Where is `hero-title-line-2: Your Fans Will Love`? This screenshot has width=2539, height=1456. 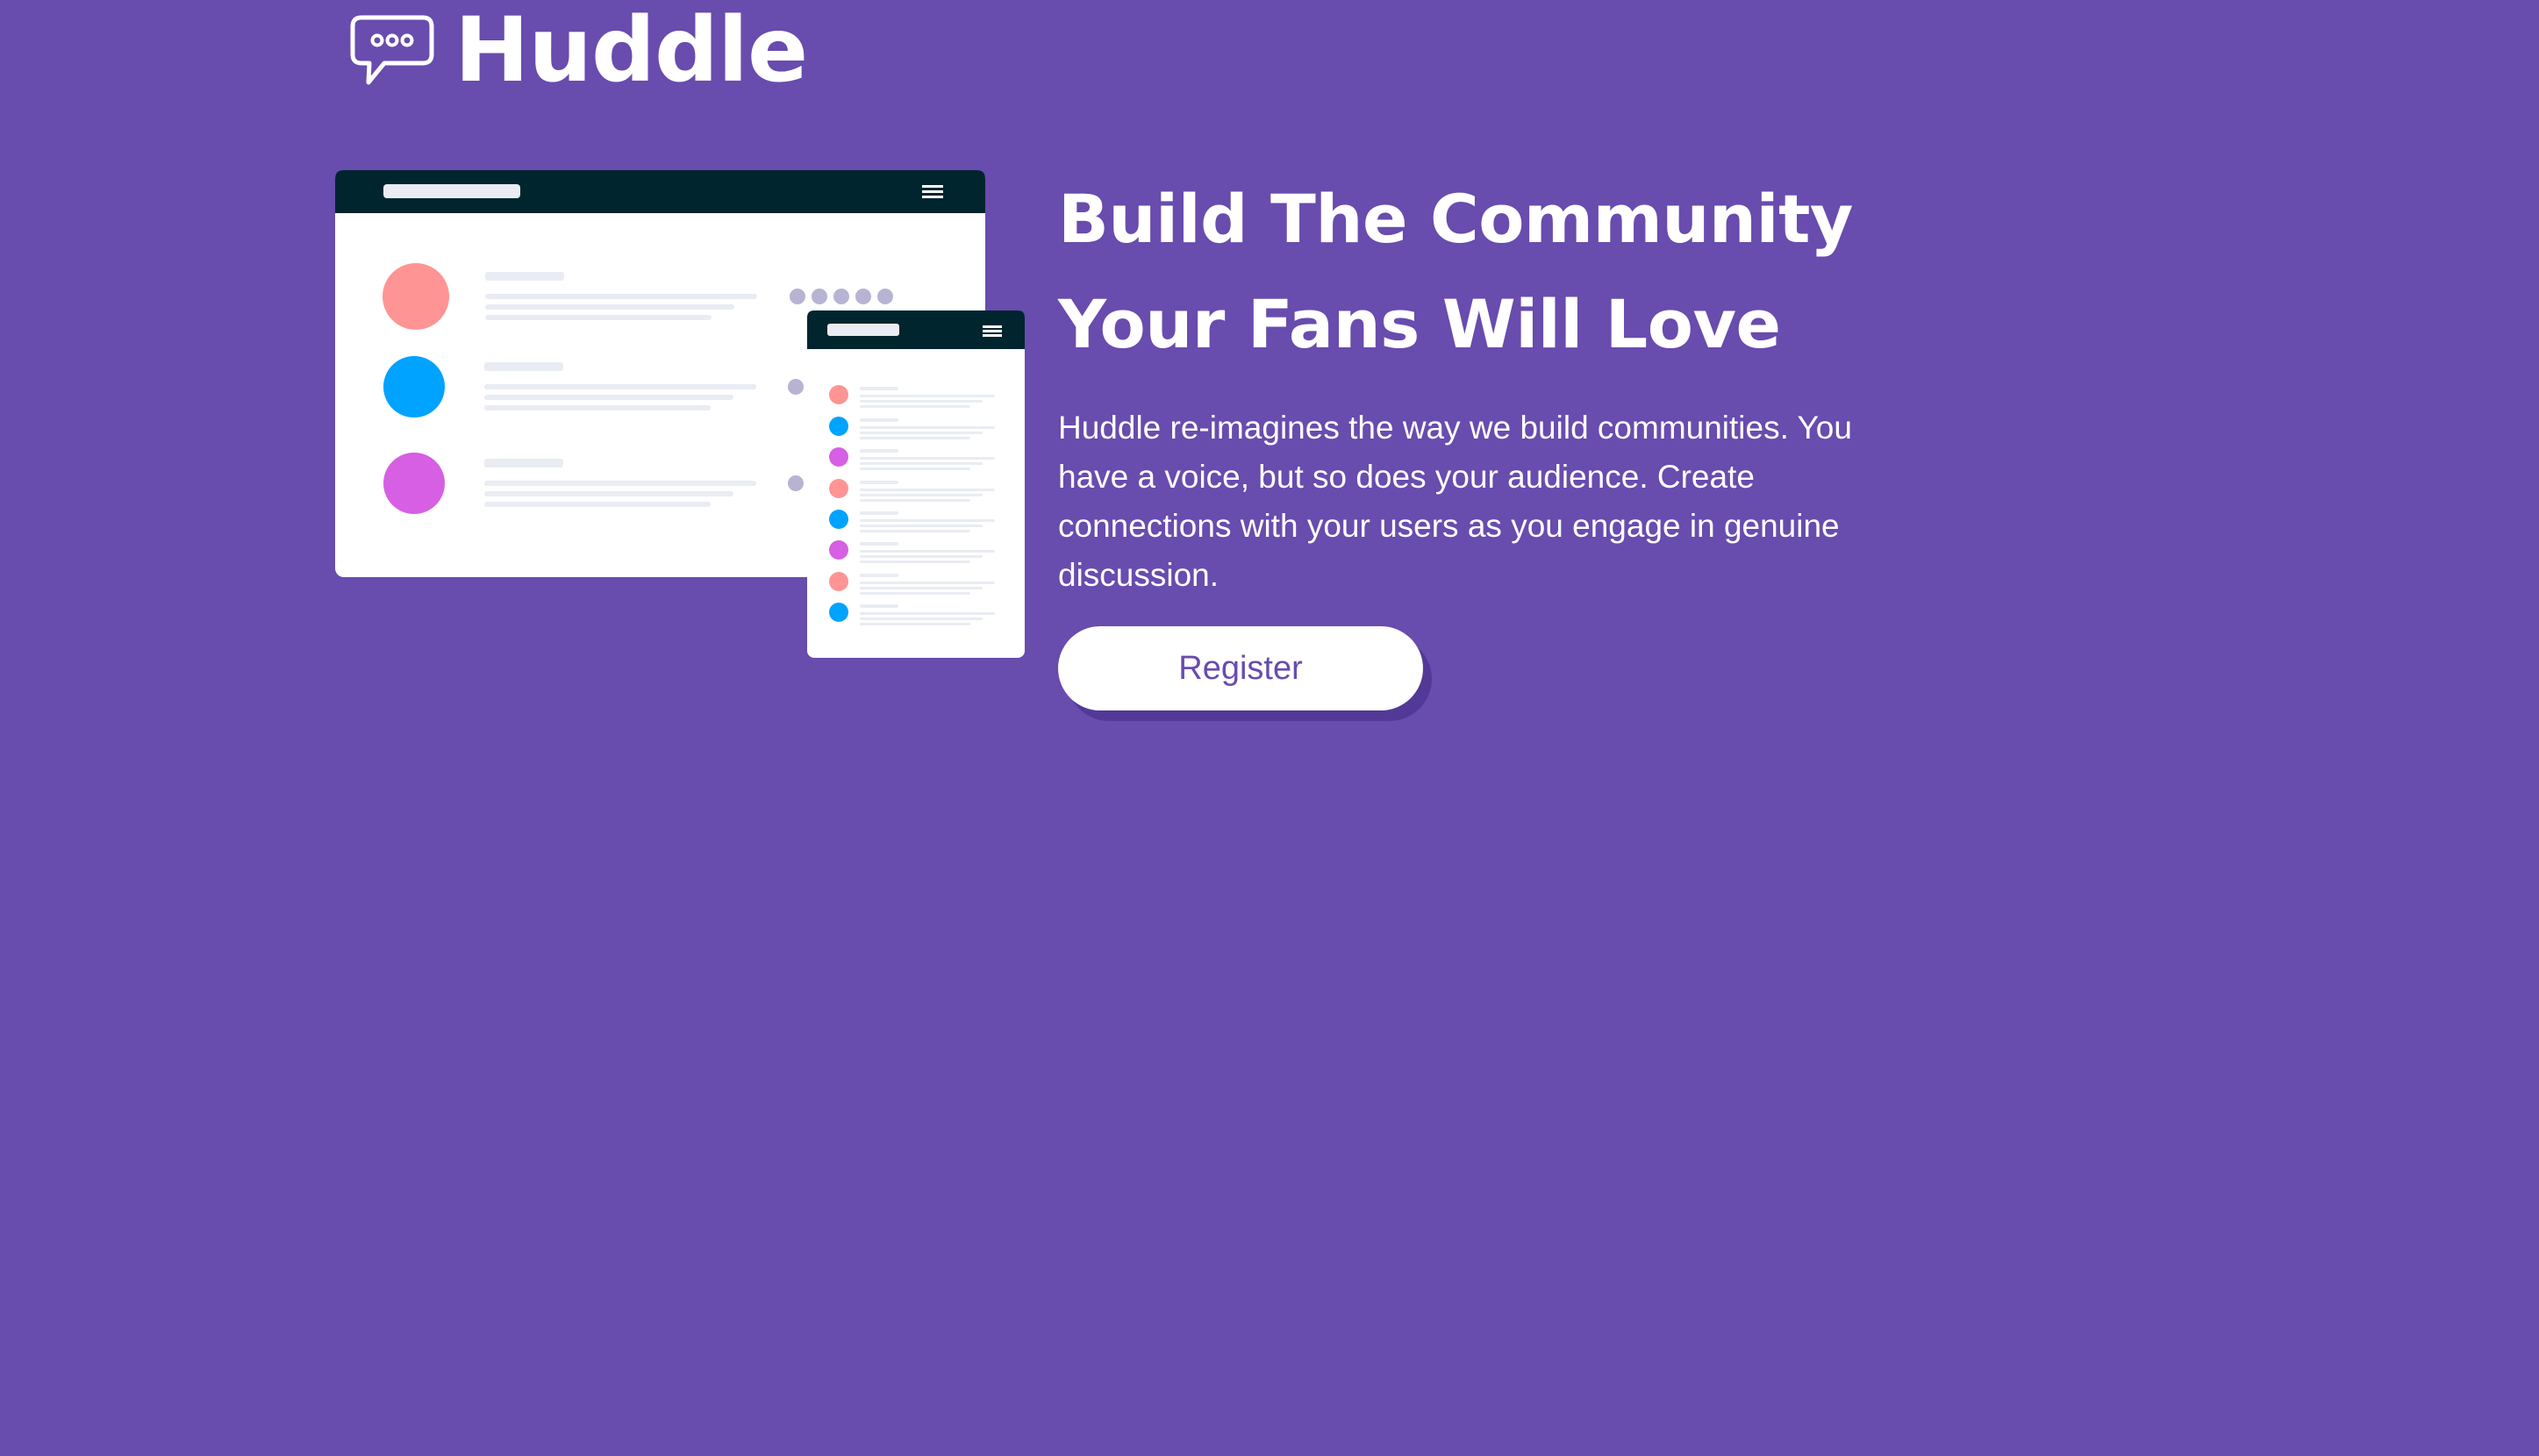 hero-title-line-2: Your Fans Will Love is located at coordinates (1420, 324).